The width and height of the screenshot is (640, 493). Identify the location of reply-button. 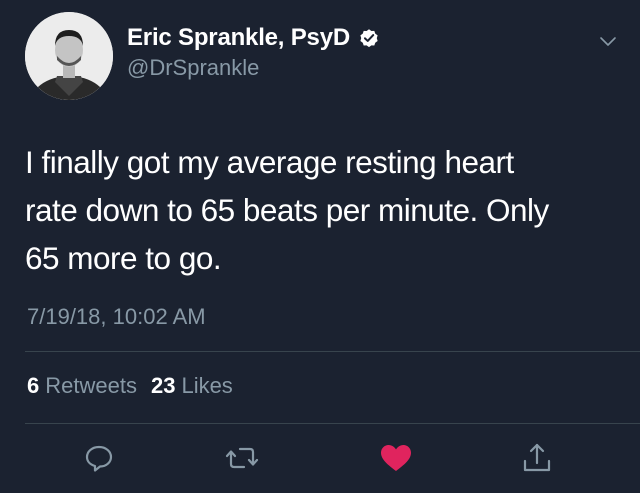
(99, 458).